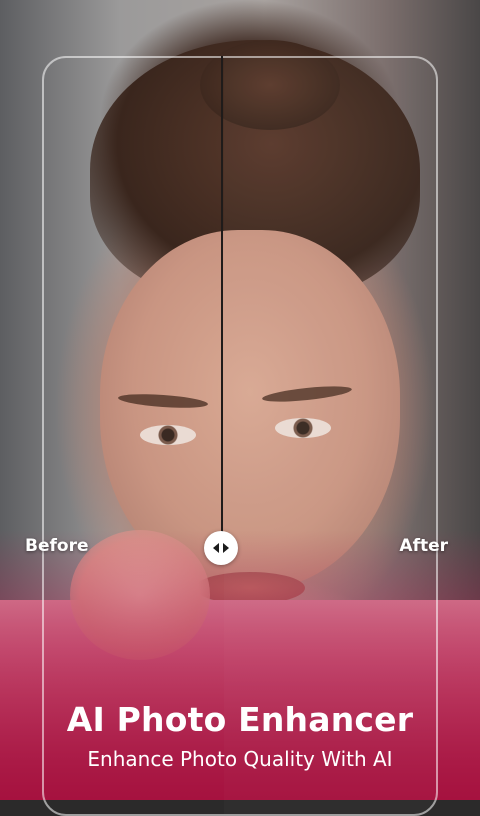  What do you see at coordinates (222, 306) in the screenshot?
I see `compare-divider` at bounding box center [222, 306].